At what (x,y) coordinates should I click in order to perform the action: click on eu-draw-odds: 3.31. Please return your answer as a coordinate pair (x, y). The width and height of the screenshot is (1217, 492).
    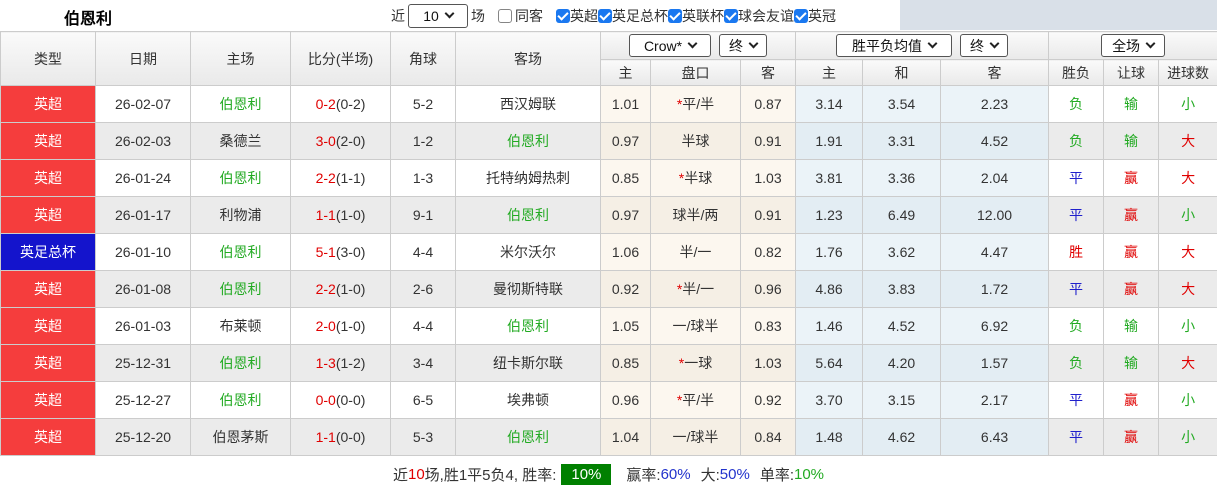
    Looking at the image, I should click on (902, 141).